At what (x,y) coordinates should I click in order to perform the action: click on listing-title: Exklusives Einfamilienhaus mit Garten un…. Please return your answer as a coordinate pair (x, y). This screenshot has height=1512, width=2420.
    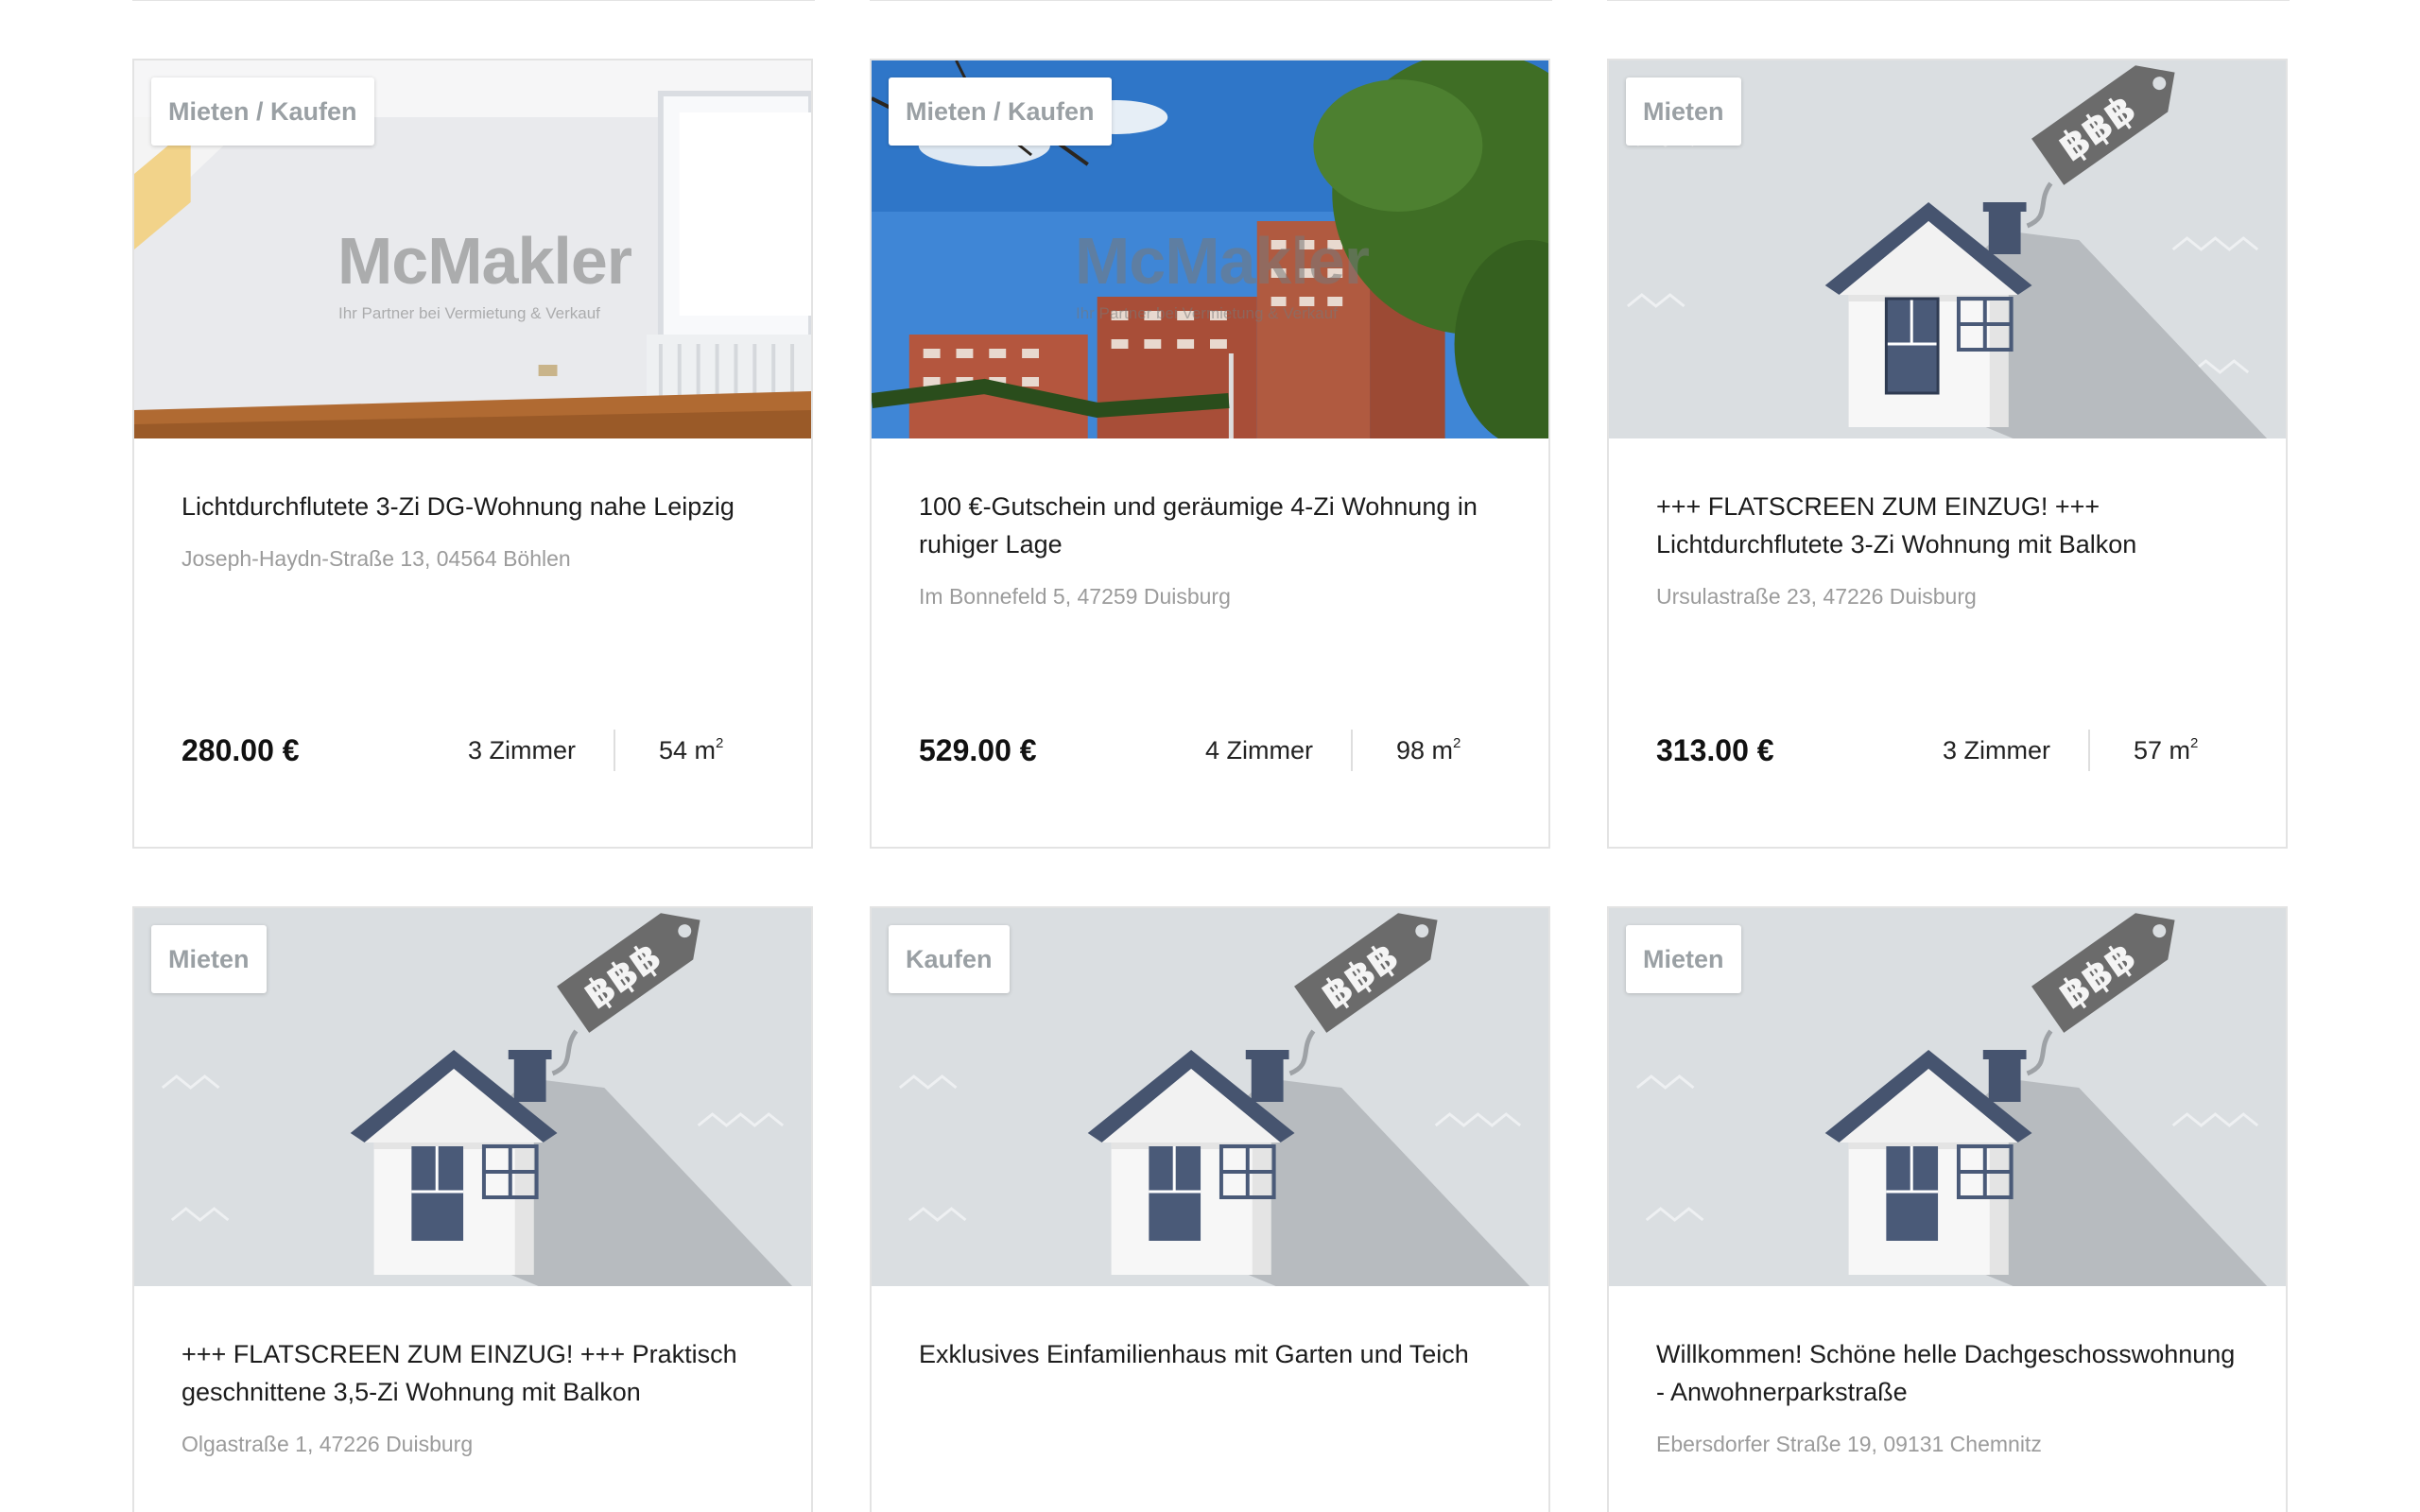
    Looking at the image, I should click on (1210, 1354).